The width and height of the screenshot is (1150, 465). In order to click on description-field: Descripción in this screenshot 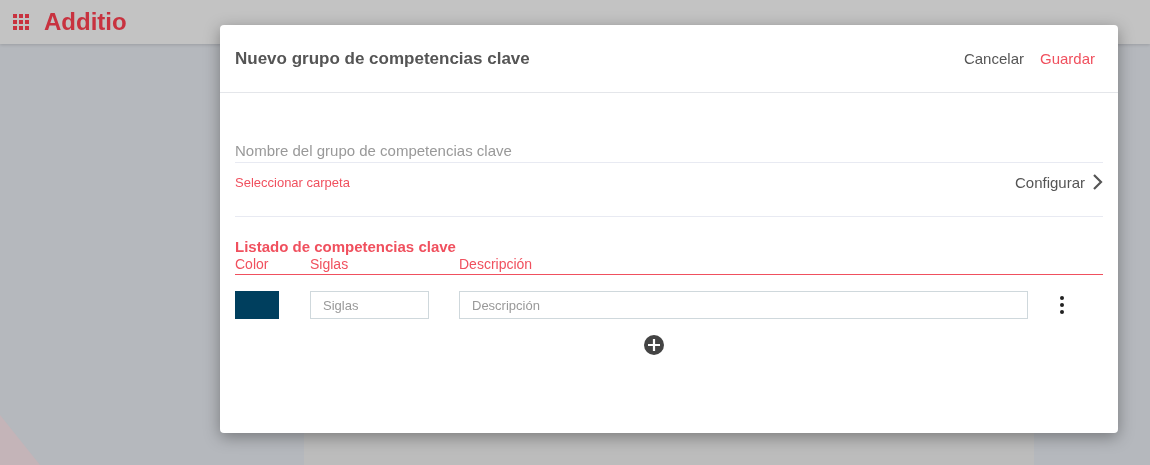, I will do `click(743, 305)`.